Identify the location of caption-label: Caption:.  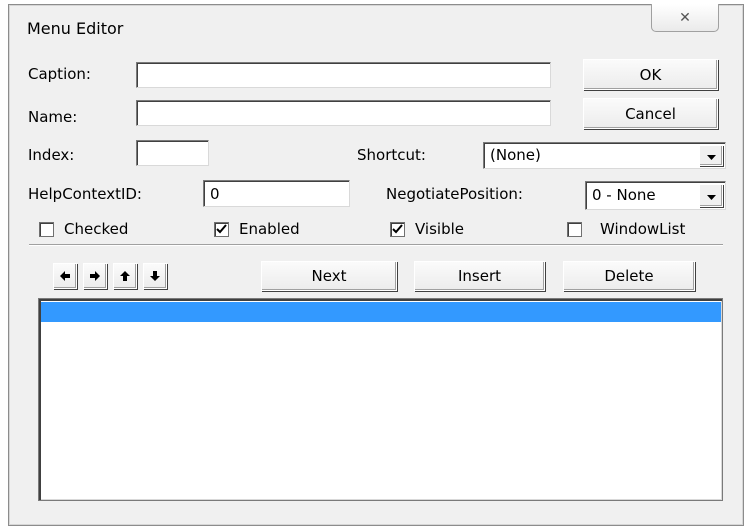
(59, 74).